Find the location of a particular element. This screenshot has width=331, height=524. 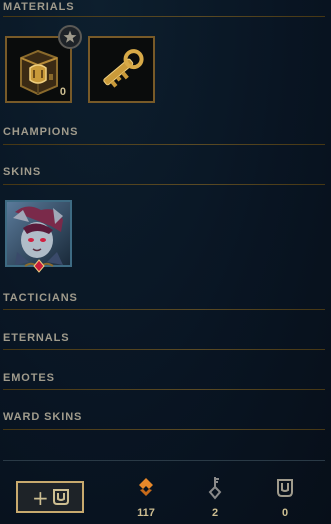

skin-rarity-gem-icon is located at coordinates (39, 266).